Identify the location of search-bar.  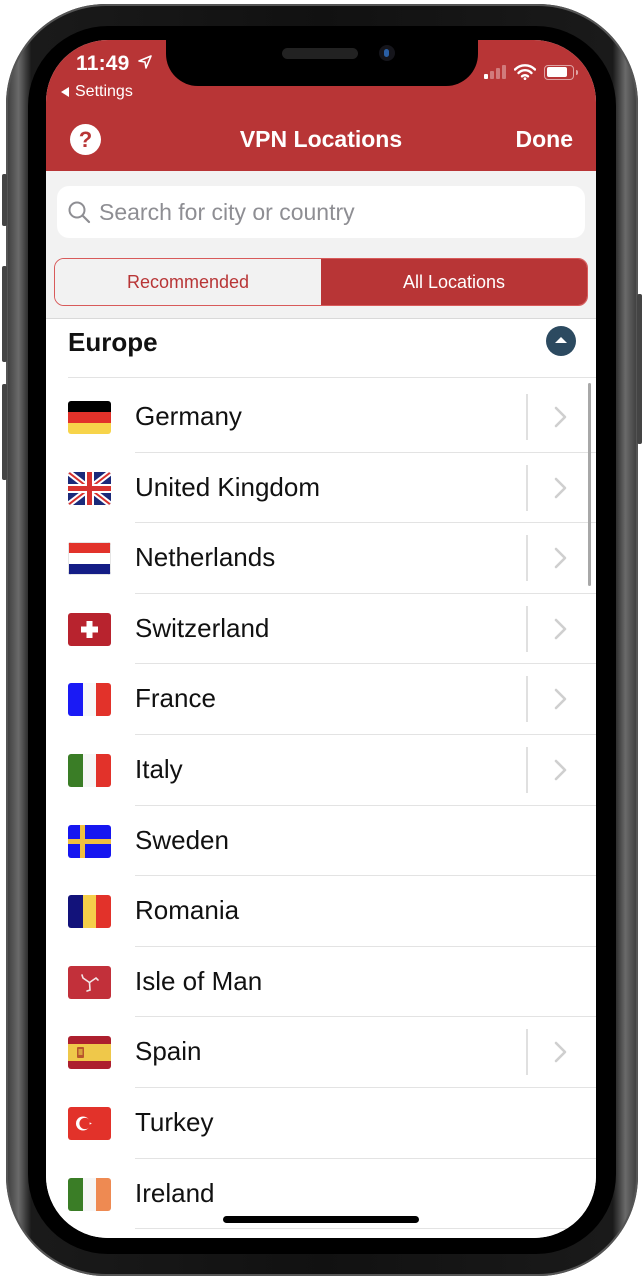
(321, 212).